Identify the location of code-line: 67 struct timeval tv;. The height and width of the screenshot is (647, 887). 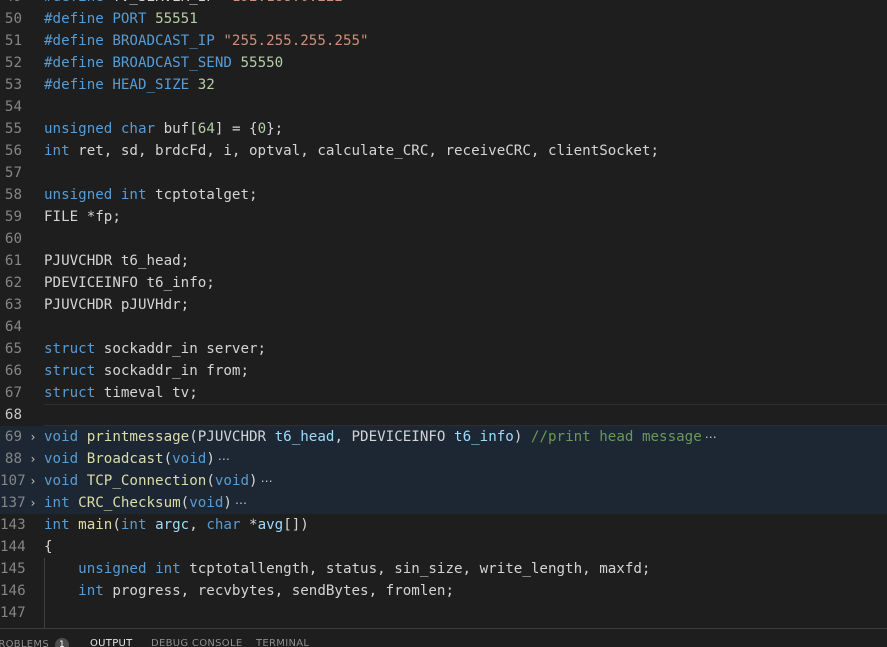
(443, 393).